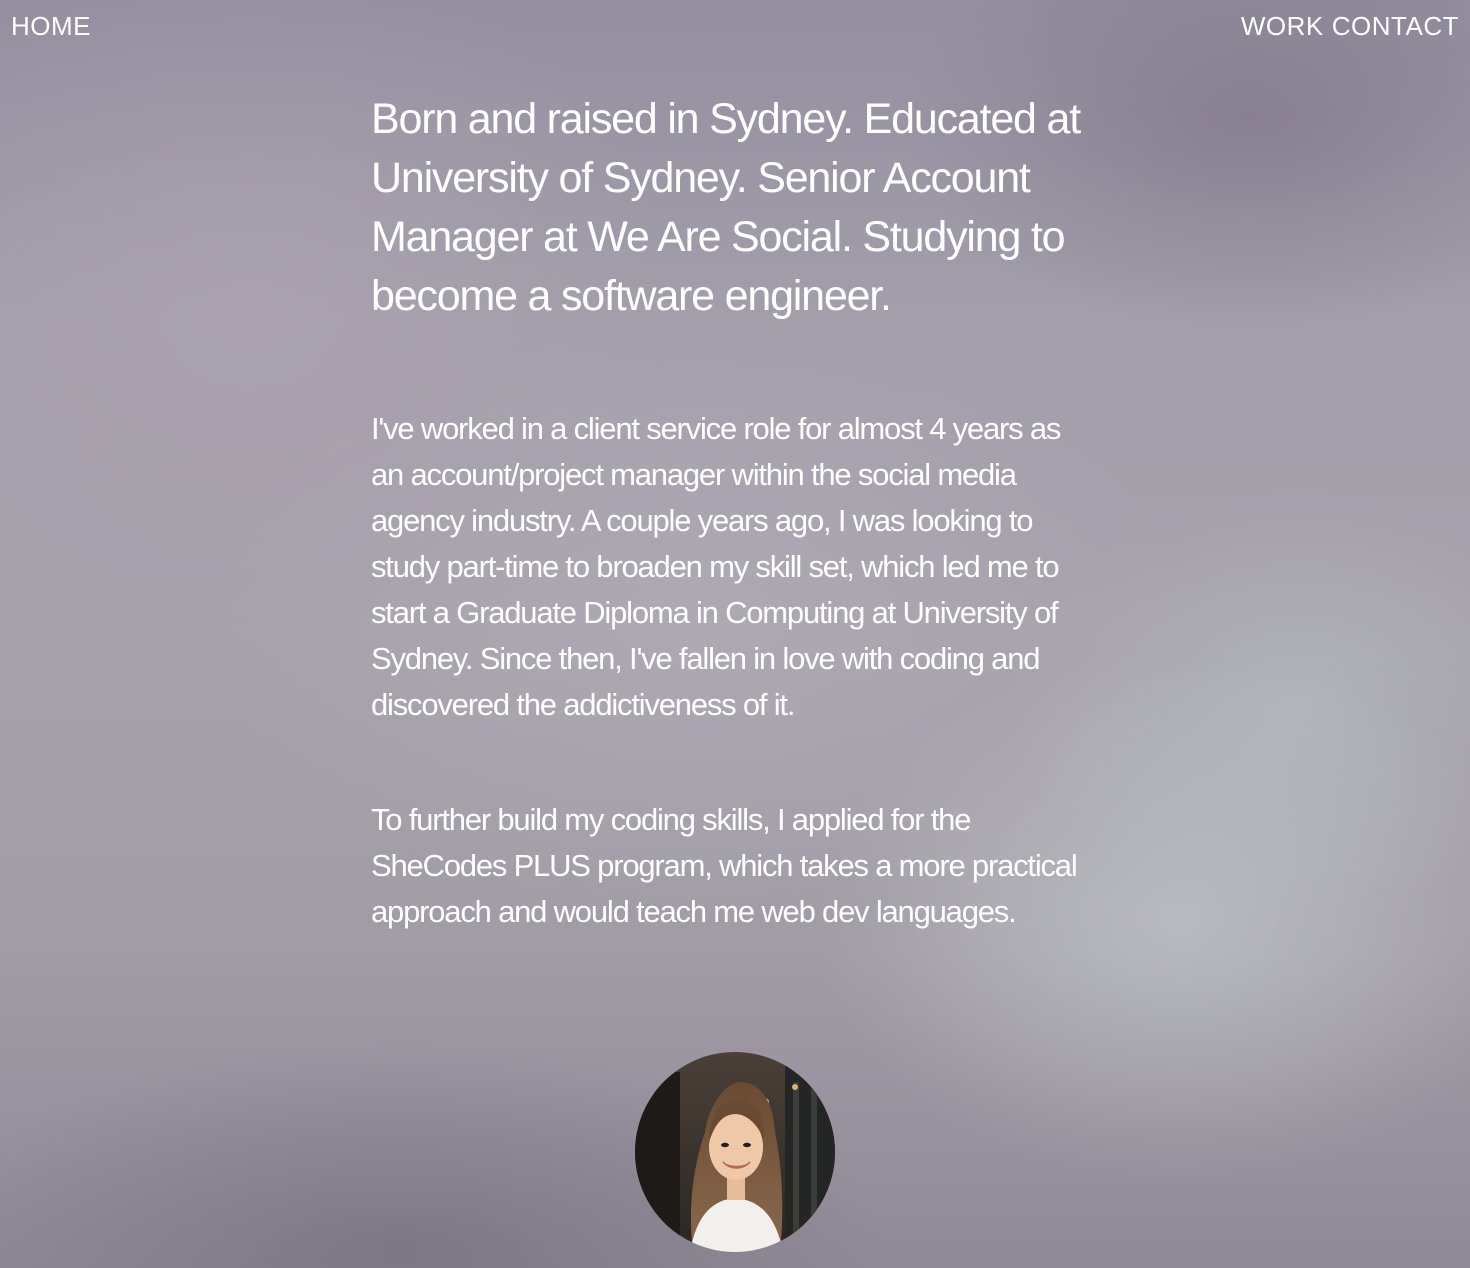 Image resolution: width=1470 pixels, height=1268 pixels. I want to click on nav-contact-link: CONTACT, so click(1395, 26).